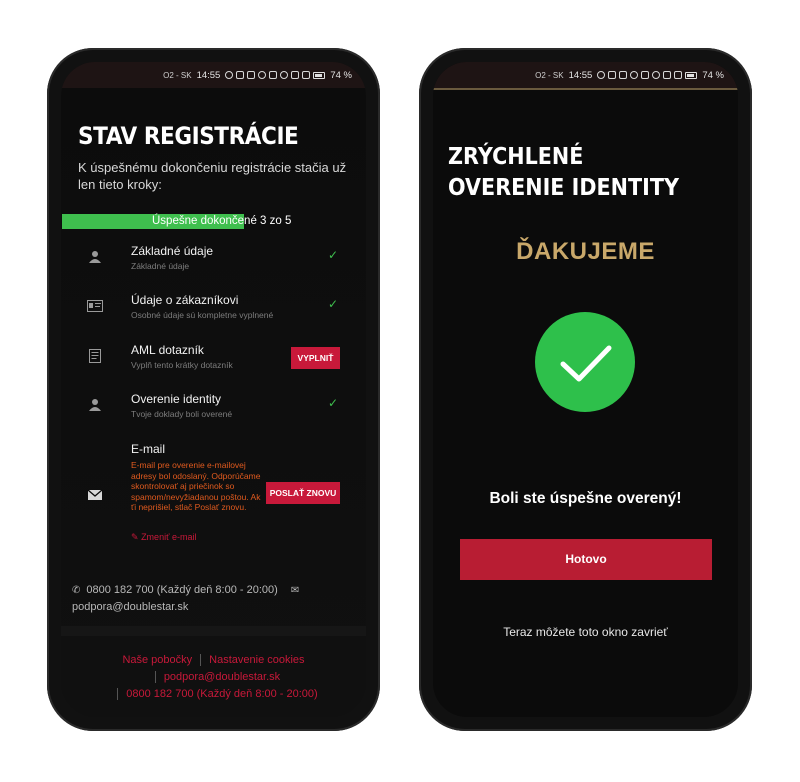 The width and height of the screenshot is (800, 782). I want to click on footer-link-cookies: Nastavenie cookies, so click(256, 660).